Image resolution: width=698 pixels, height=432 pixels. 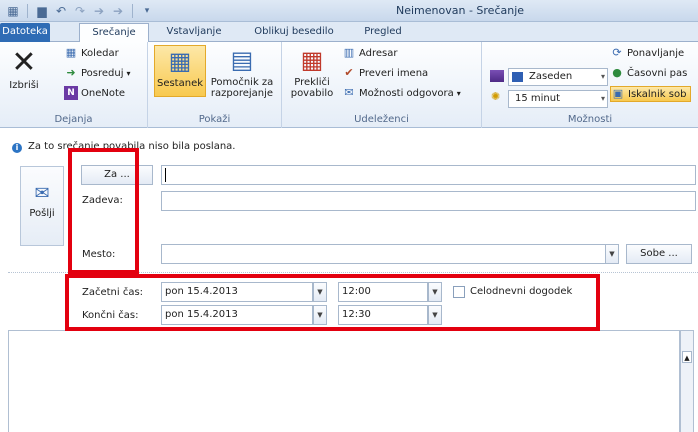 I want to click on busy-color-swatch, so click(x=517, y=77).